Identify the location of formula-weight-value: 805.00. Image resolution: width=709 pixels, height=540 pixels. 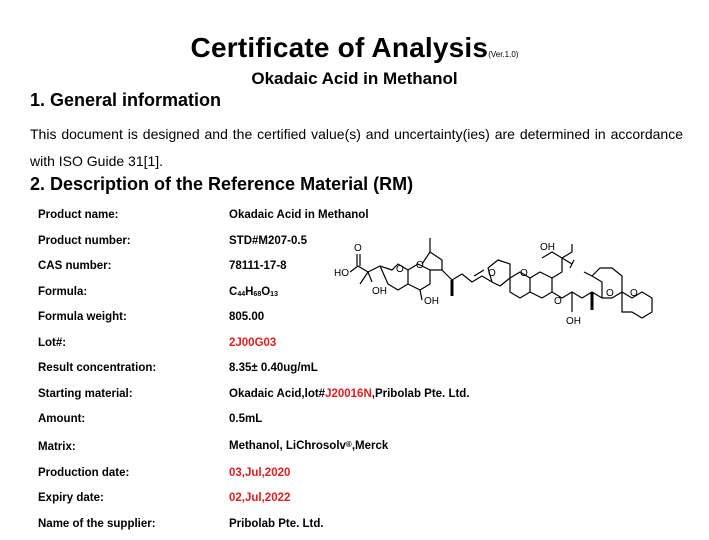
(247, 317).